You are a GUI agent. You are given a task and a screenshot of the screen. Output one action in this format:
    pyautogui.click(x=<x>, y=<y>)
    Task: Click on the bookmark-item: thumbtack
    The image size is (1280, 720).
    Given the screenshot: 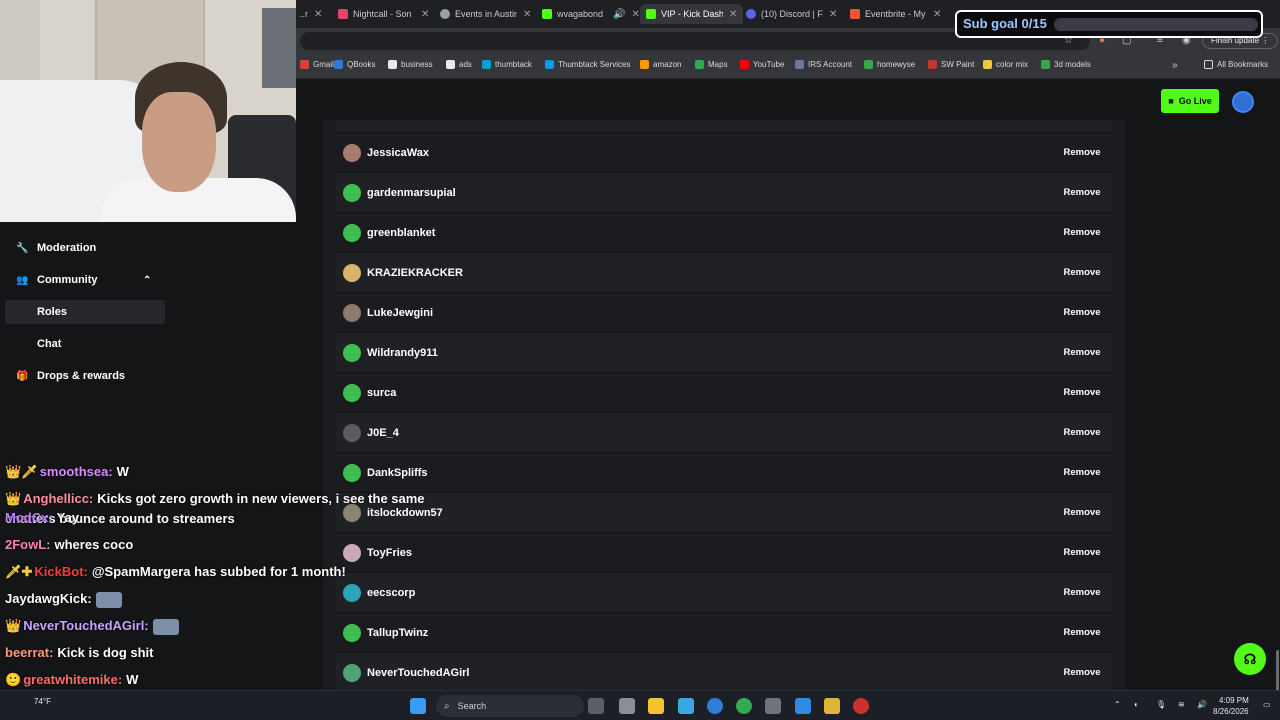 What is the action you would take?
    pyautogui.click(x=507, y=64)
    